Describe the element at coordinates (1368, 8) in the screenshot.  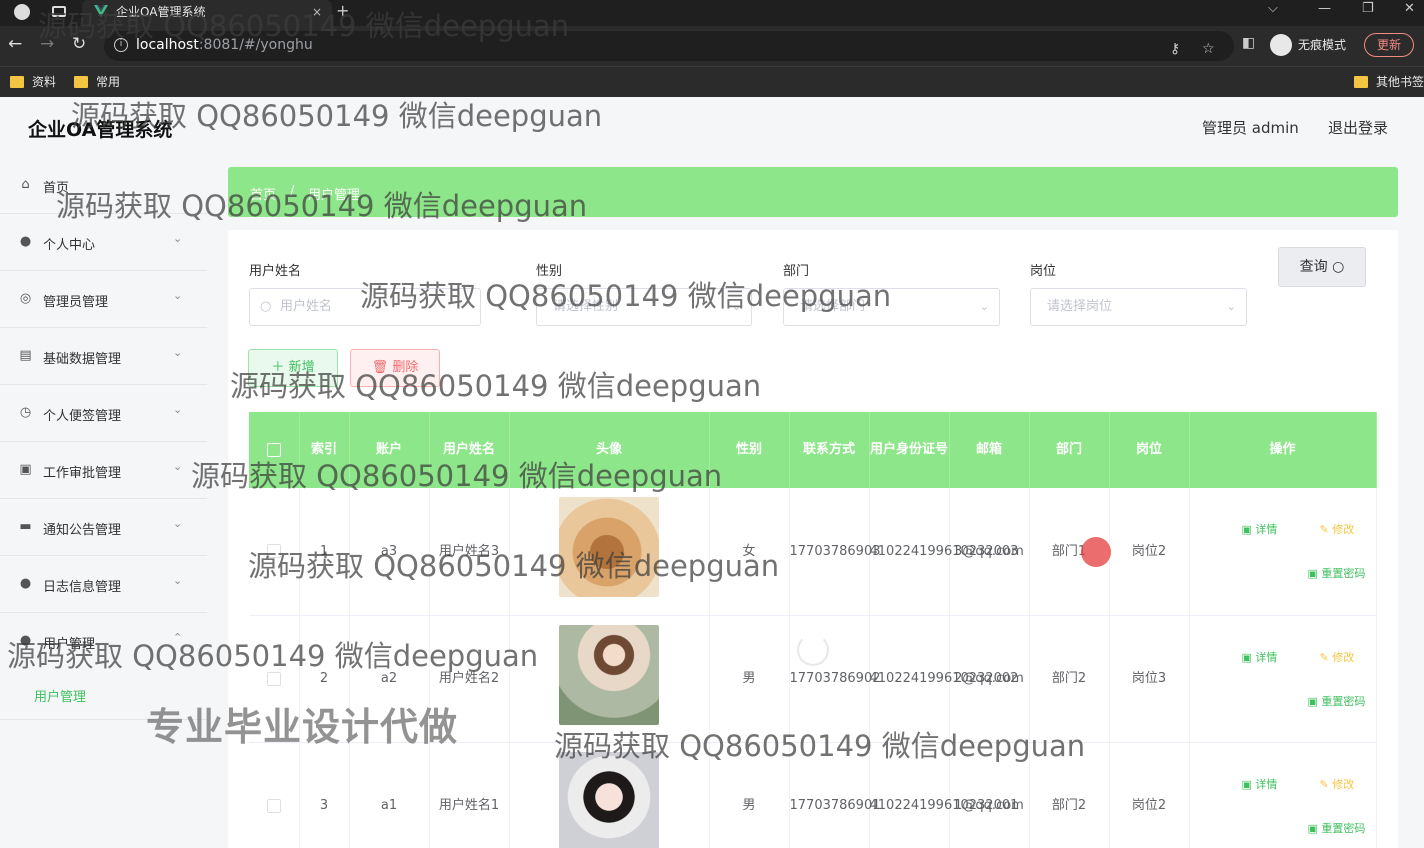
I see `restore-icon: ❐` at that location.